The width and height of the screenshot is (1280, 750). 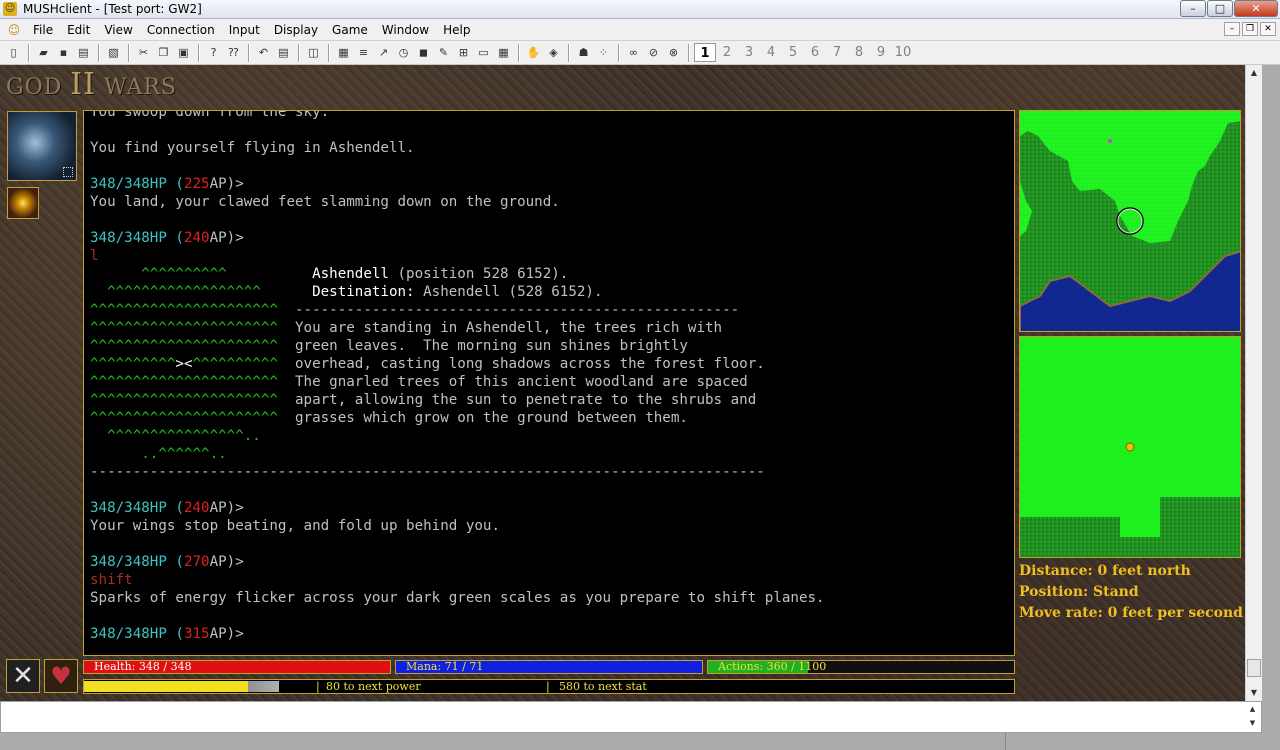 What do you see at coordinates (83, 52) in the screenshot?
I see `print-icon: ▤` at bounding box center [83, 52].